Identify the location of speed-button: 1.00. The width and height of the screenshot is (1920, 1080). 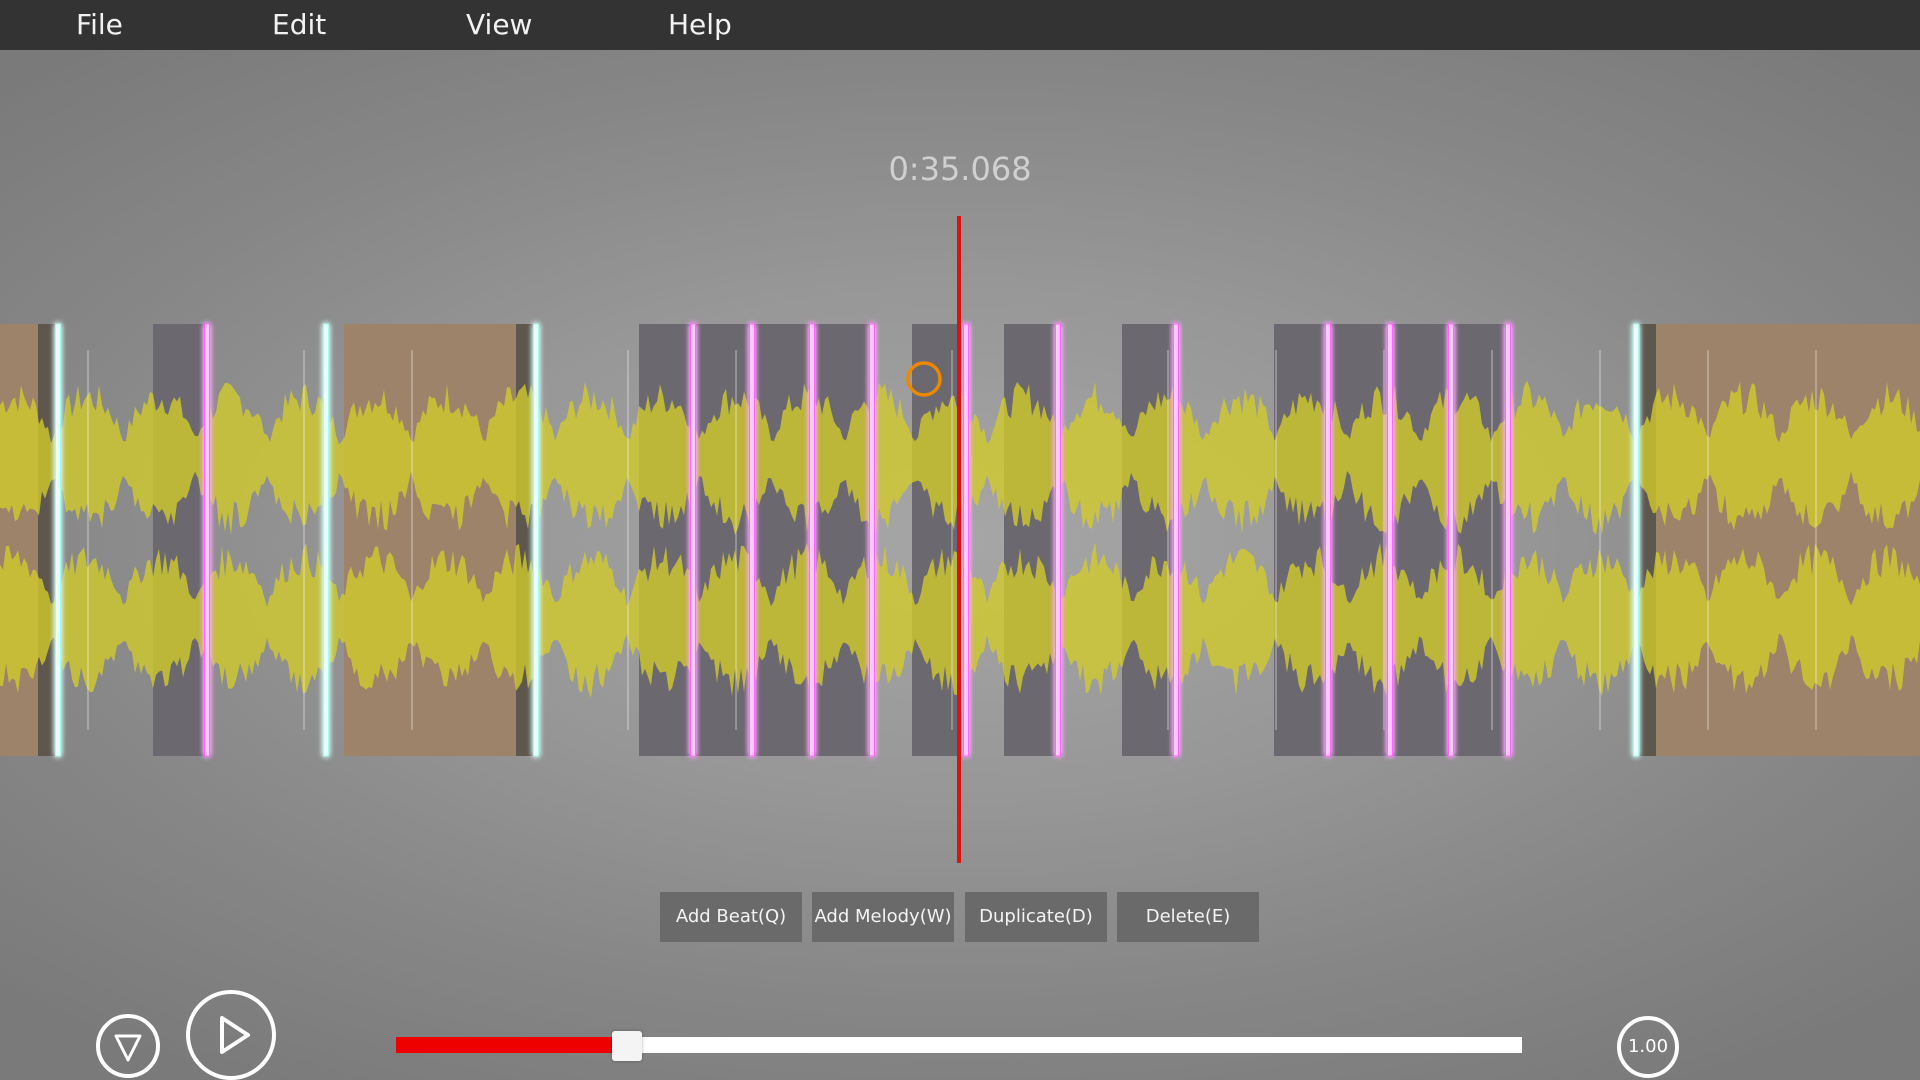
(1648, 1047).